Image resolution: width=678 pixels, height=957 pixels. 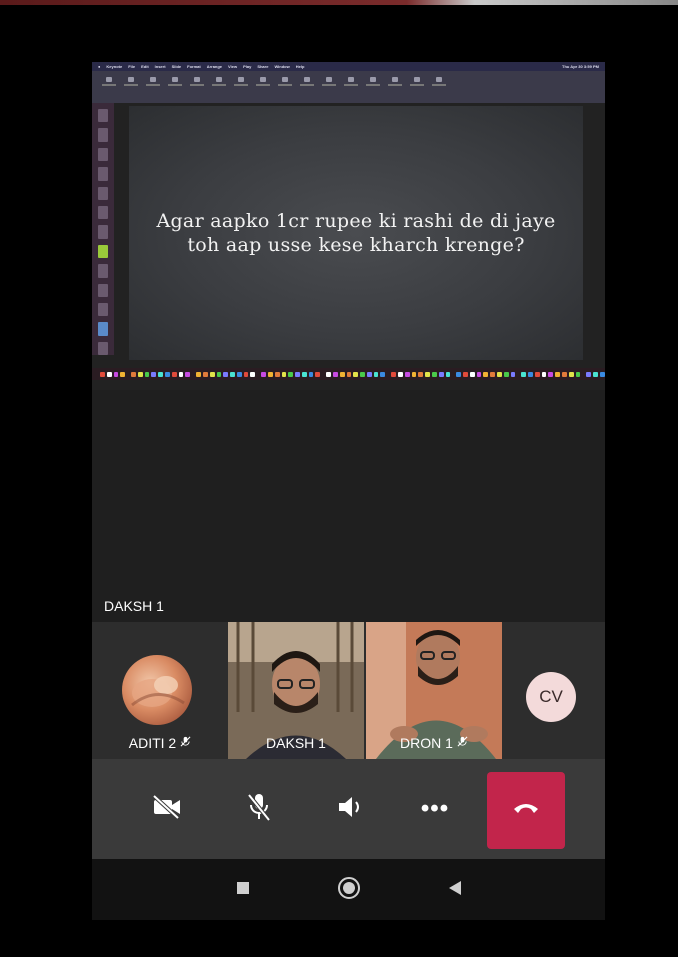 I want to click on participant-name: DAKSH 1, so click(x=296, y=743).